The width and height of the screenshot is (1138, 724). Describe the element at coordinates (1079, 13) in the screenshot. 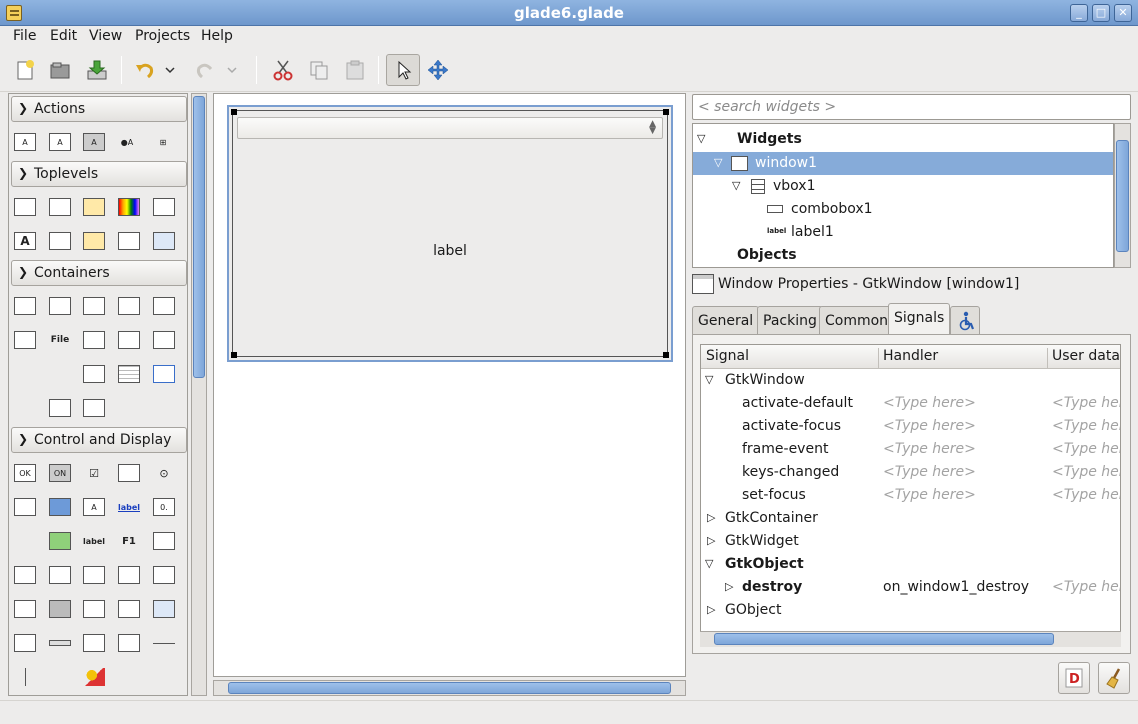

I see `minimize-button: _` at that location.